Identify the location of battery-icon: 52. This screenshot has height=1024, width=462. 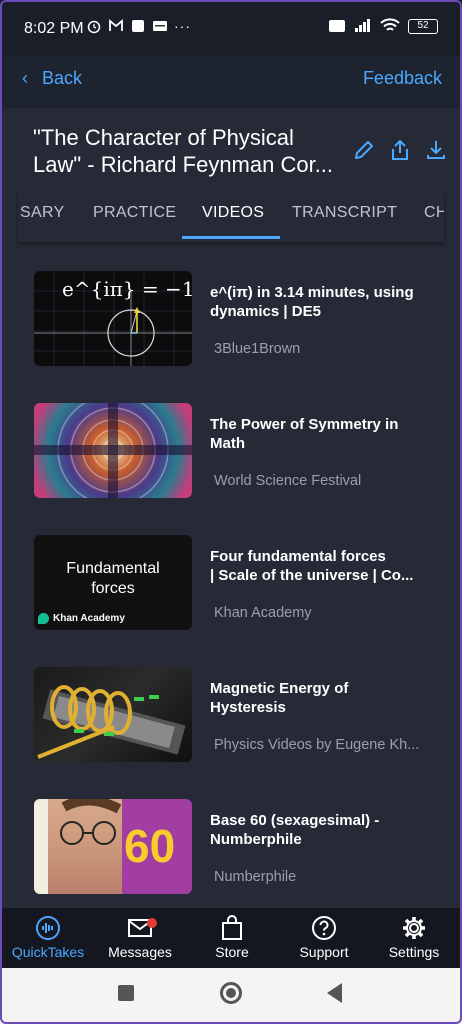
(423, 26).